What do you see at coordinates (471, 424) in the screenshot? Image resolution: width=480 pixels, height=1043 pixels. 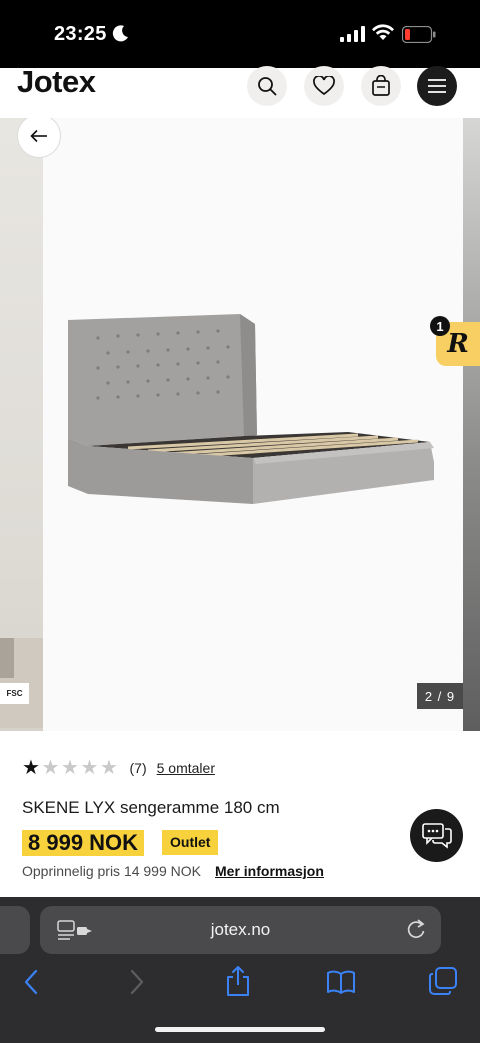 I see `next-slide-preview` at bounding box center [471, 424].